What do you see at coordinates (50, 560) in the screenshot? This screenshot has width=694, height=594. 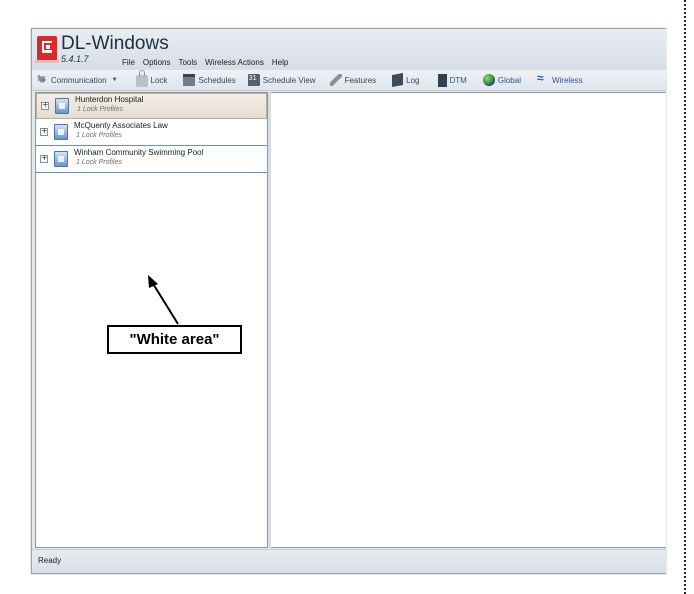 I see `status-text: Ready` at bounding box center [50, 560].